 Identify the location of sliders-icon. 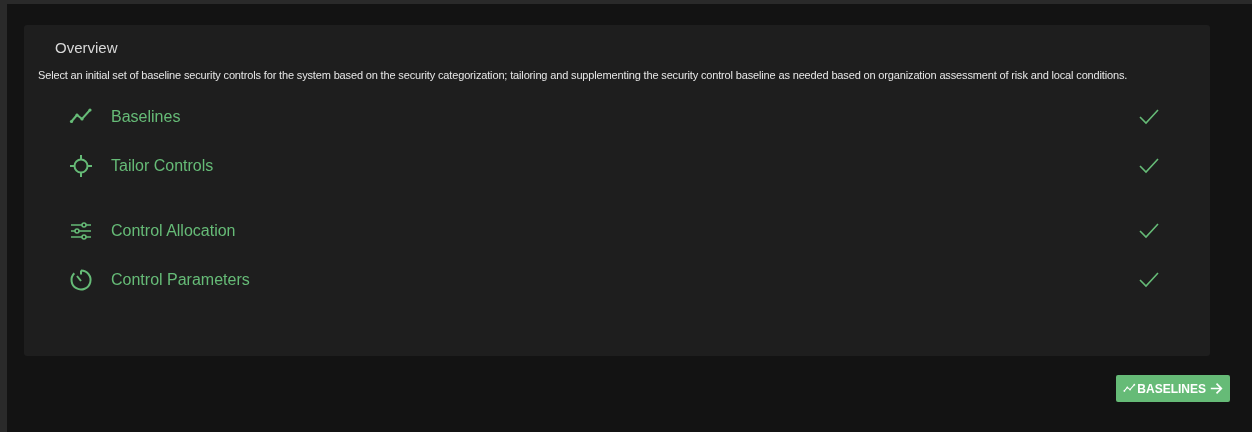
(81, 231).